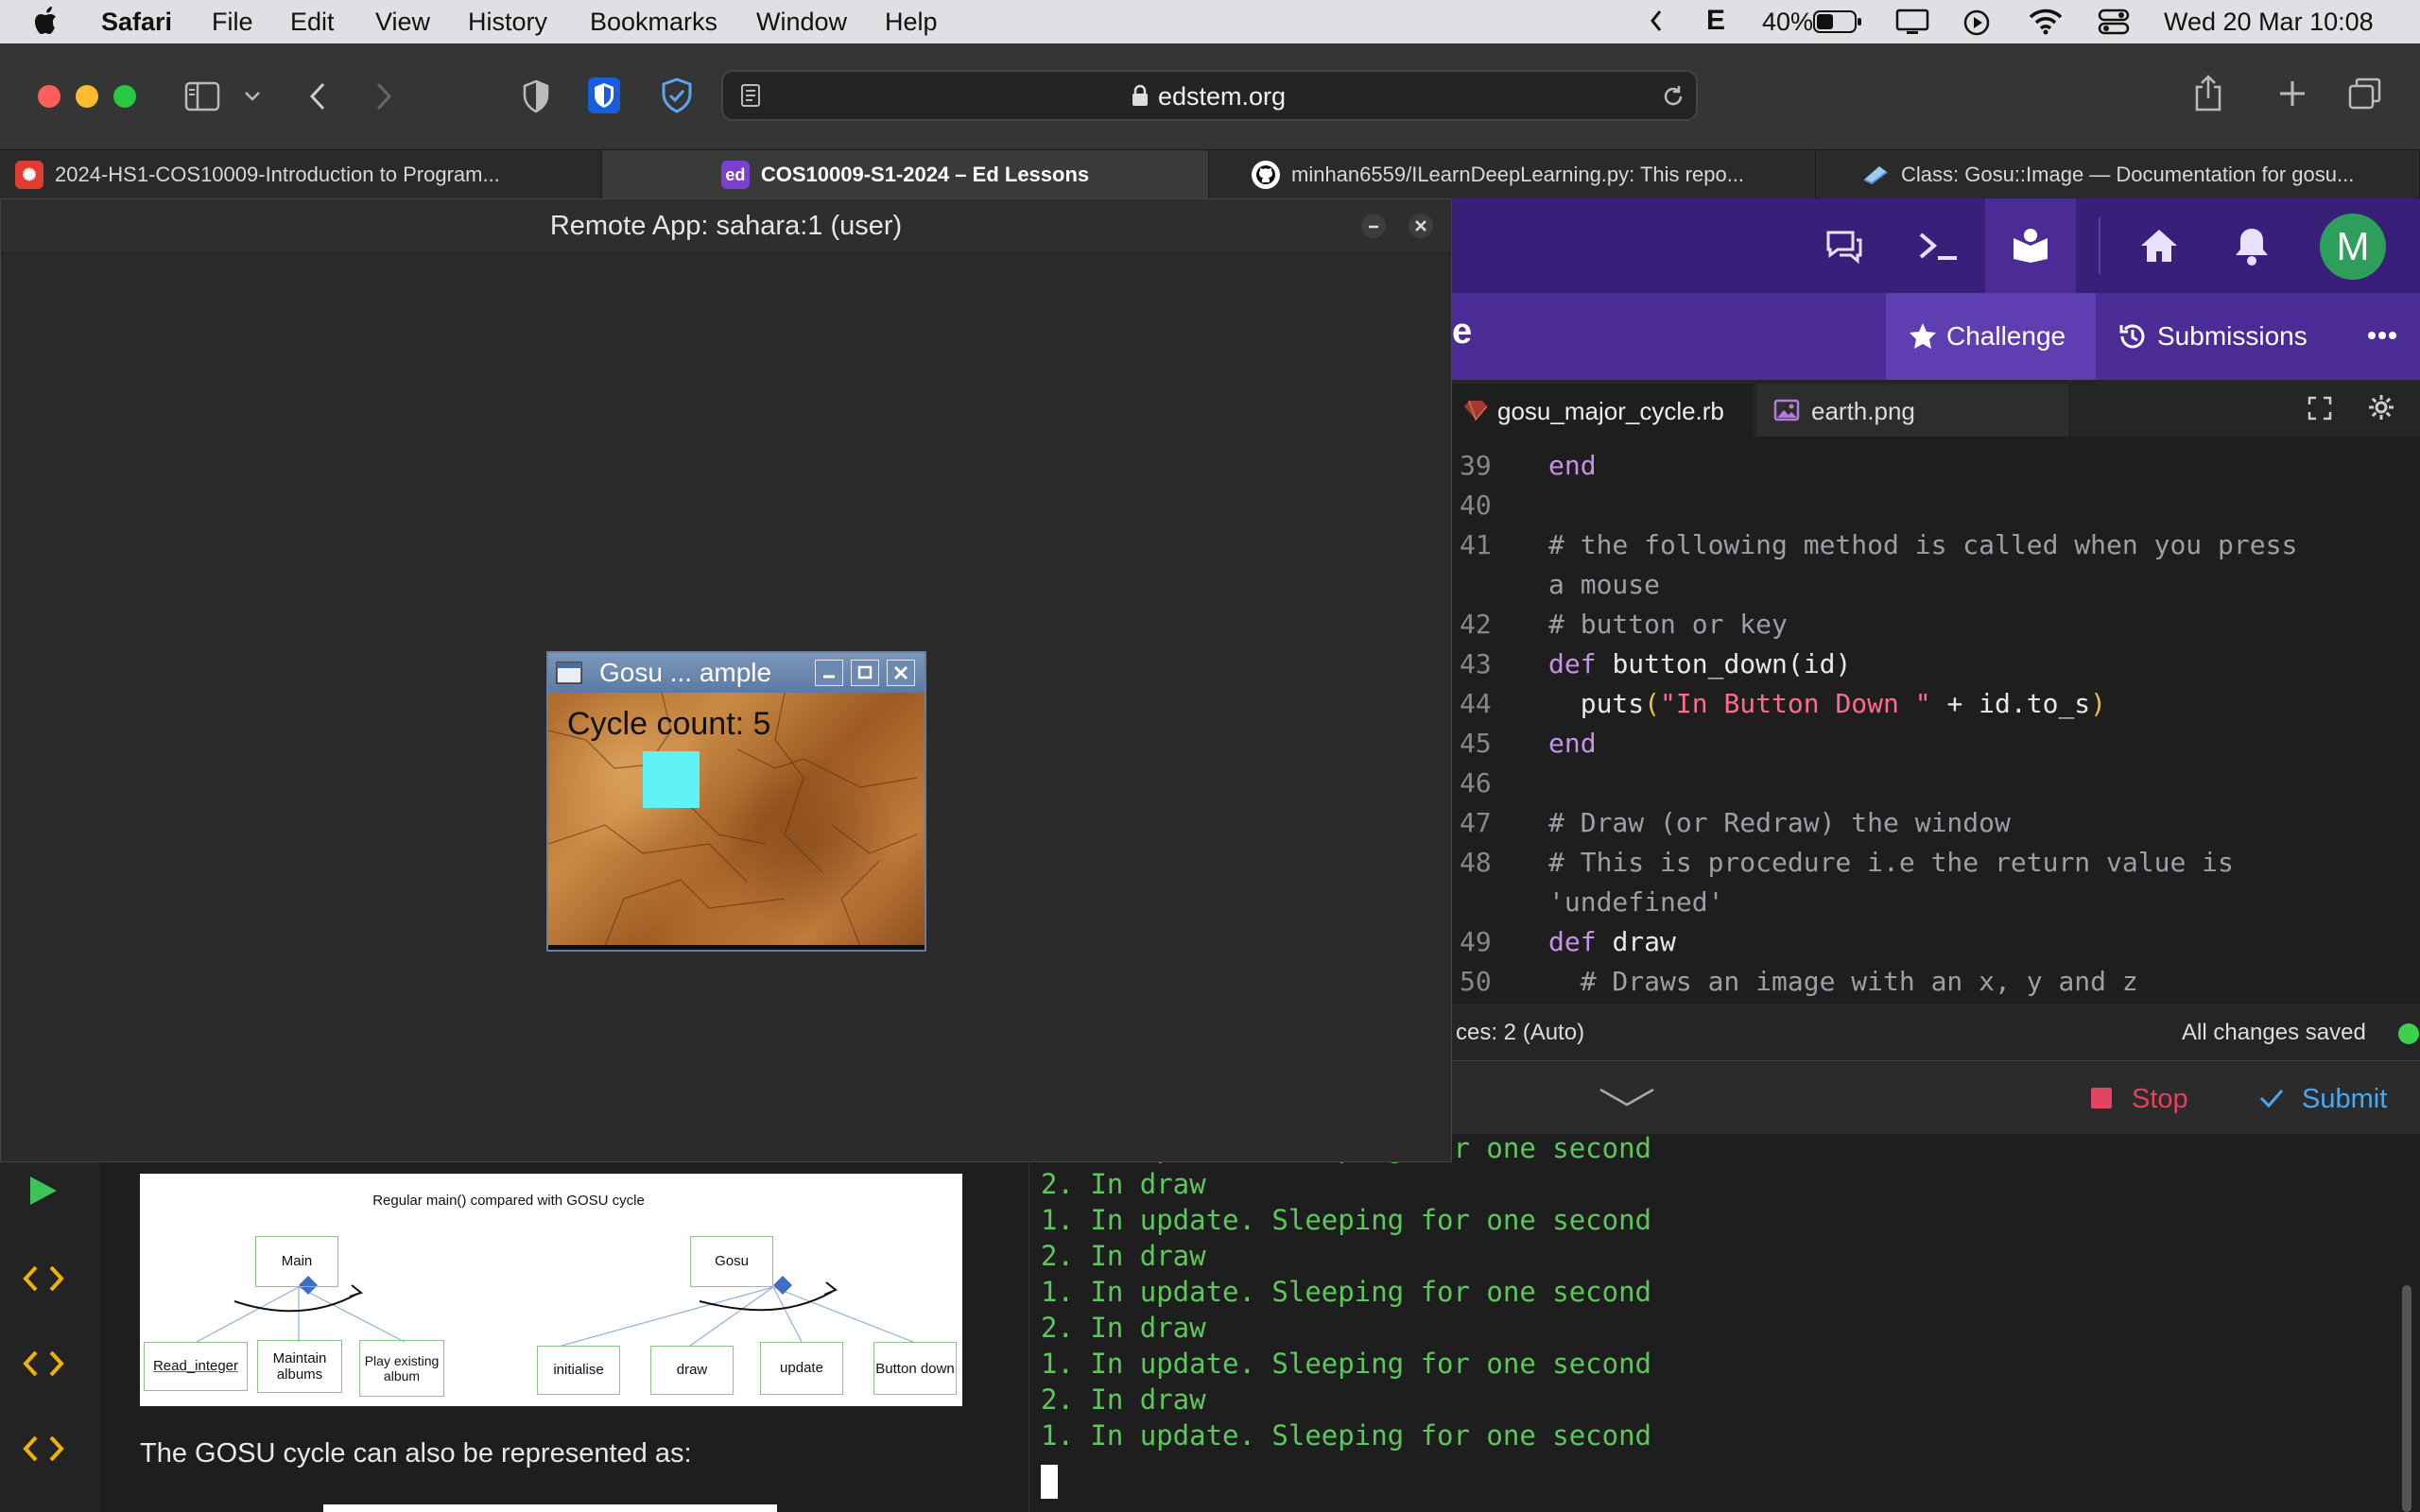  What do you see at coordinates (47, 21) in the screenshot?
I see `apple-menu-icon` at bounding box center [47, 21].